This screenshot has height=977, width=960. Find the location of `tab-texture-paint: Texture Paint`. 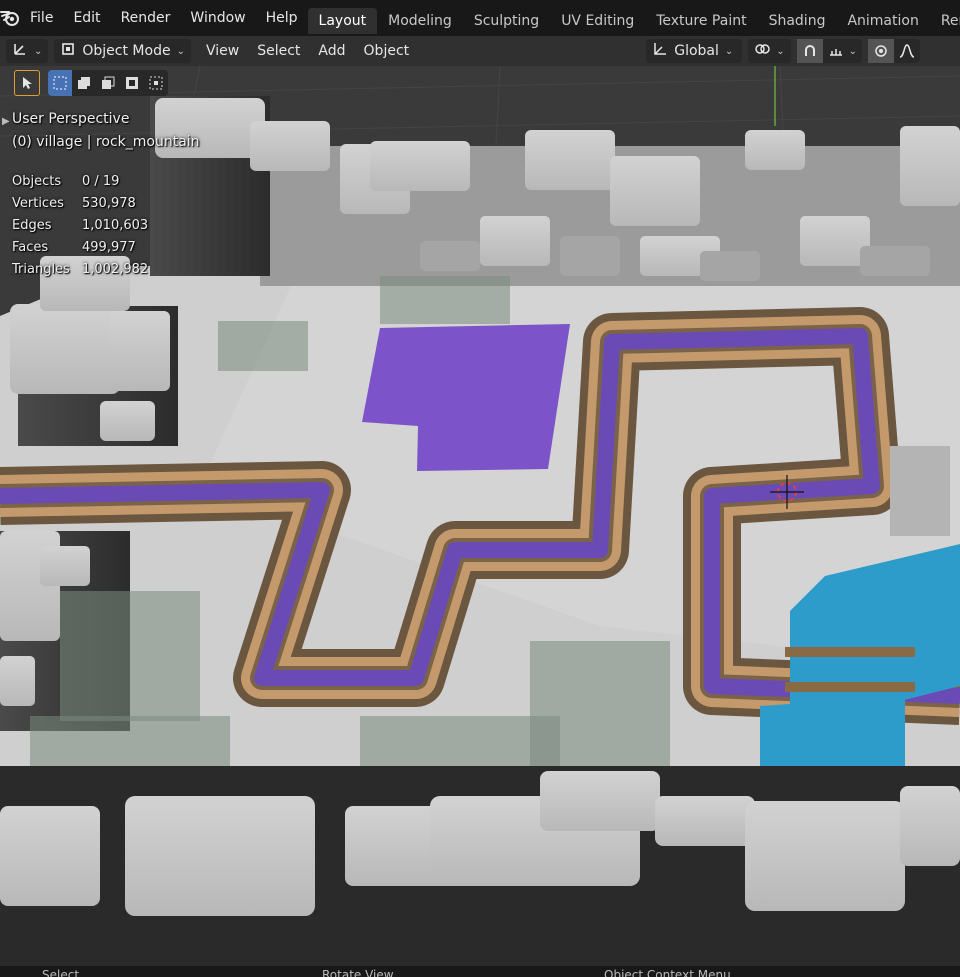

tab-texture-paint: Texture Paint is located at coordinates (701, 21).